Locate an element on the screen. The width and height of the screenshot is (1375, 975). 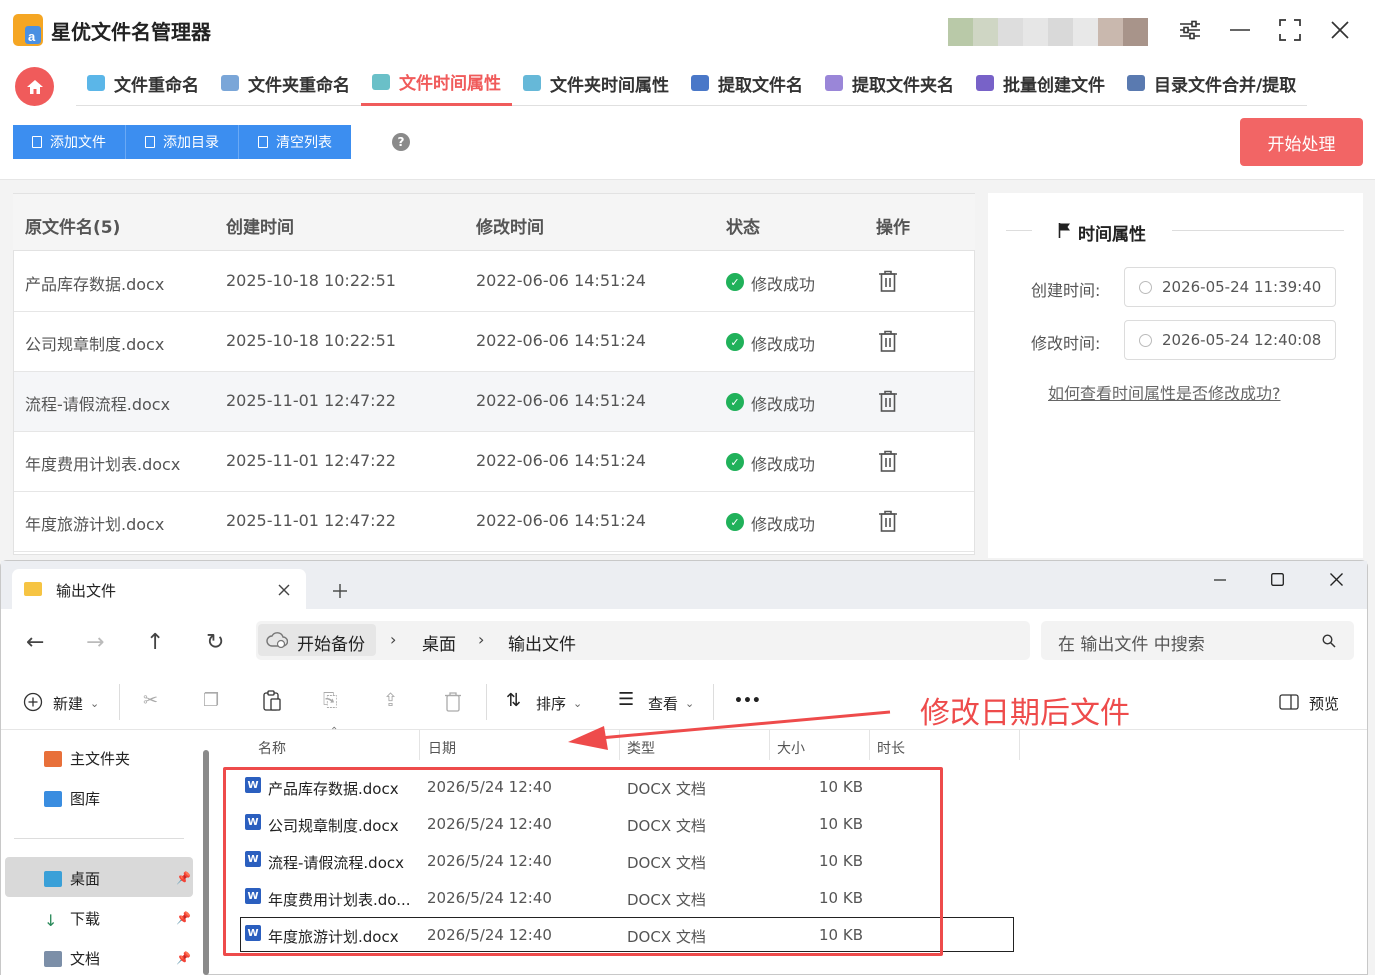
tab-batch-create: 批量创建文件 is located at coordinates (1040, 83).